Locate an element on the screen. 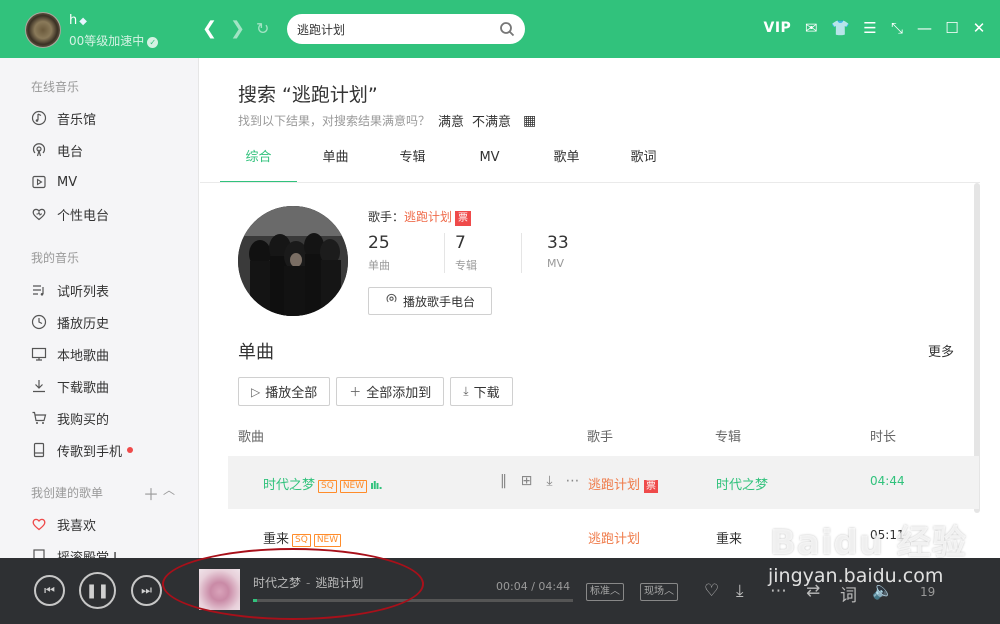  avatar is located at coordinates (43, 30).